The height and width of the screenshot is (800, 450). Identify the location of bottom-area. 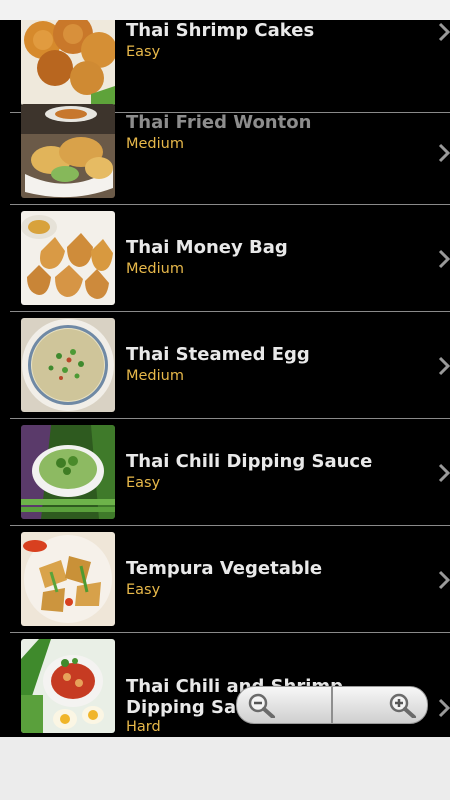
(225, 768).